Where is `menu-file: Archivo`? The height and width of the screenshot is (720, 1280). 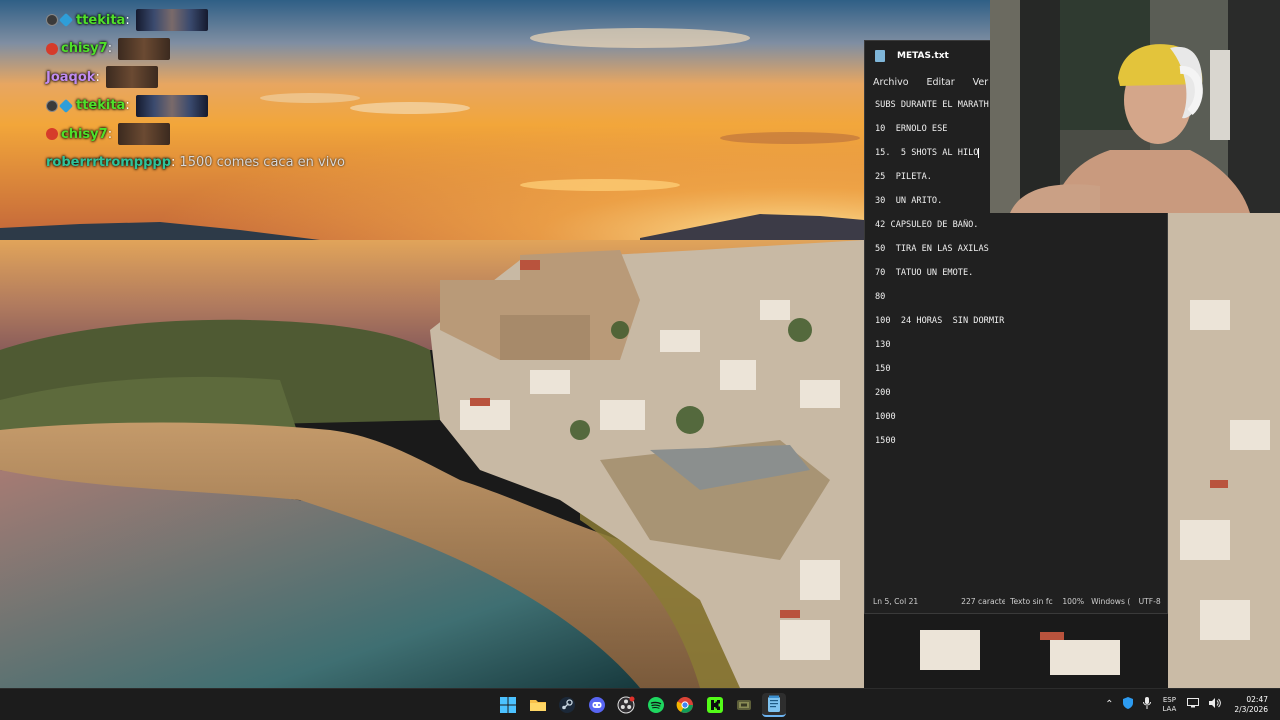 menu-file: Archivo is located at coordinates (891, 82).